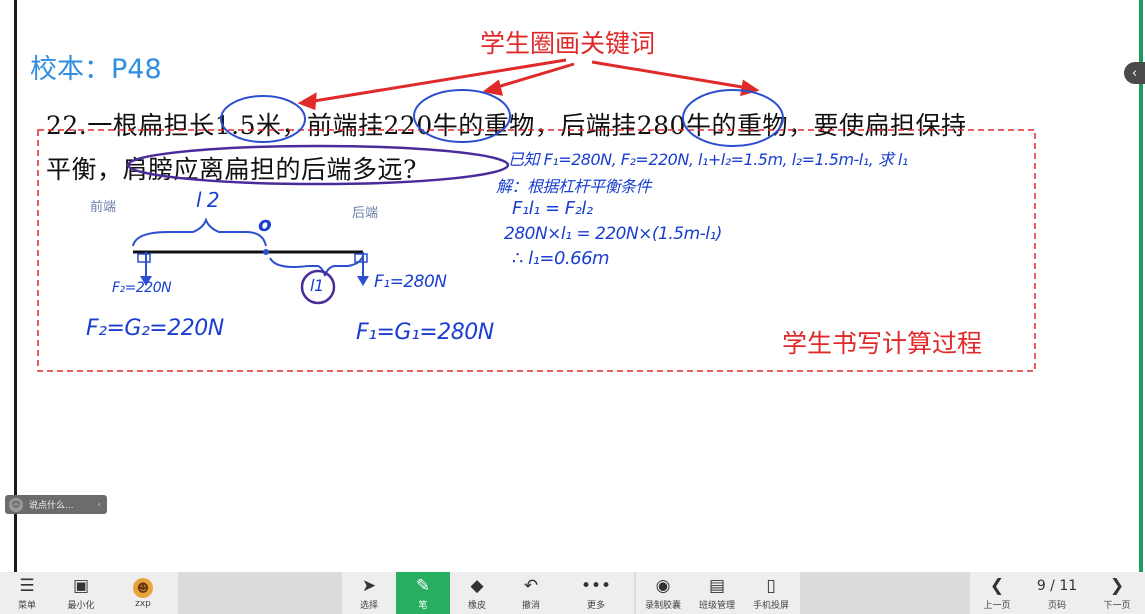  What do you see at coordinates (477, 586) in the screenshot?
I see `eraser-icon: ◆` at bounding box center [477, 586].